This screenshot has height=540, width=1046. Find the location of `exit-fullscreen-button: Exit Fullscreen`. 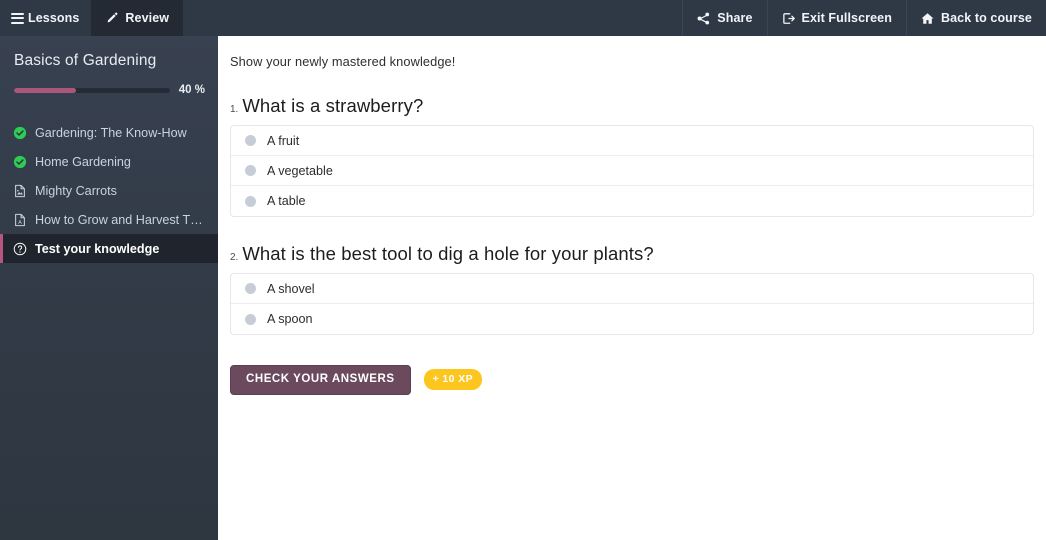

exit-fullscreen-button: Exit Fullscreen is located at coordinates (836, 18).